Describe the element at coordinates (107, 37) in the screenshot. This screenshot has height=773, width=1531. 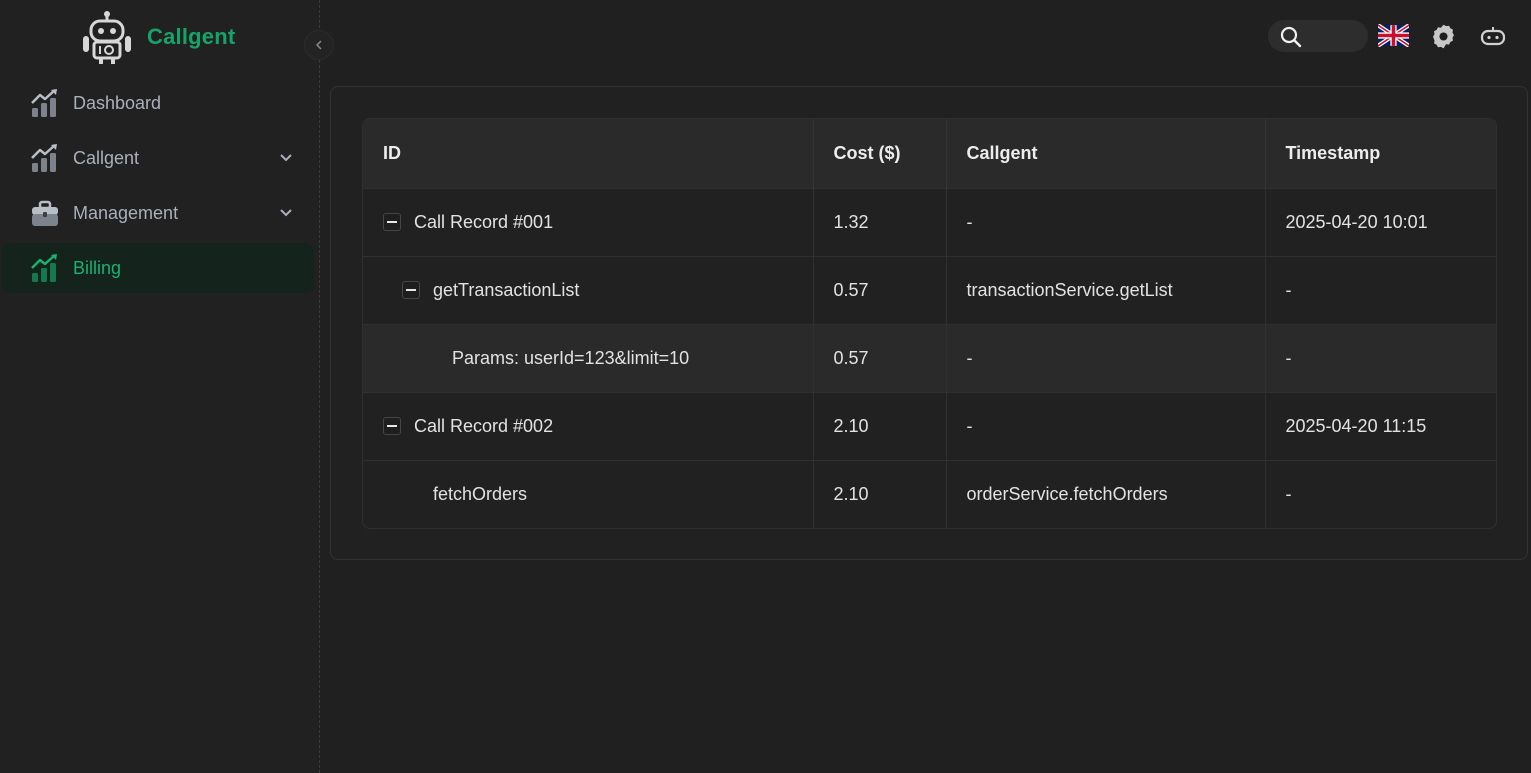
I see `robot-logo-icon` at that location.